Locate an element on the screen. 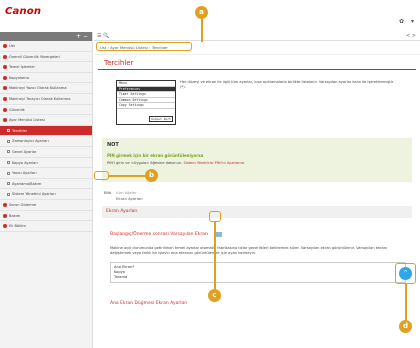  sidebar-item: Temel İşlemler is located at coordinates (46, 67).